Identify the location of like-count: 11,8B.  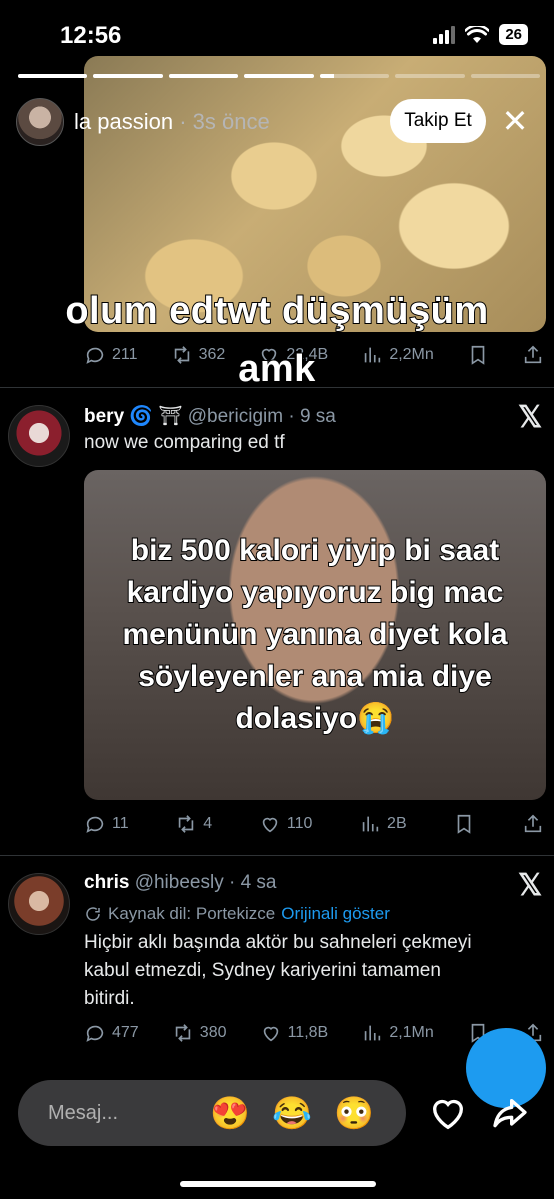
(308, 1032).